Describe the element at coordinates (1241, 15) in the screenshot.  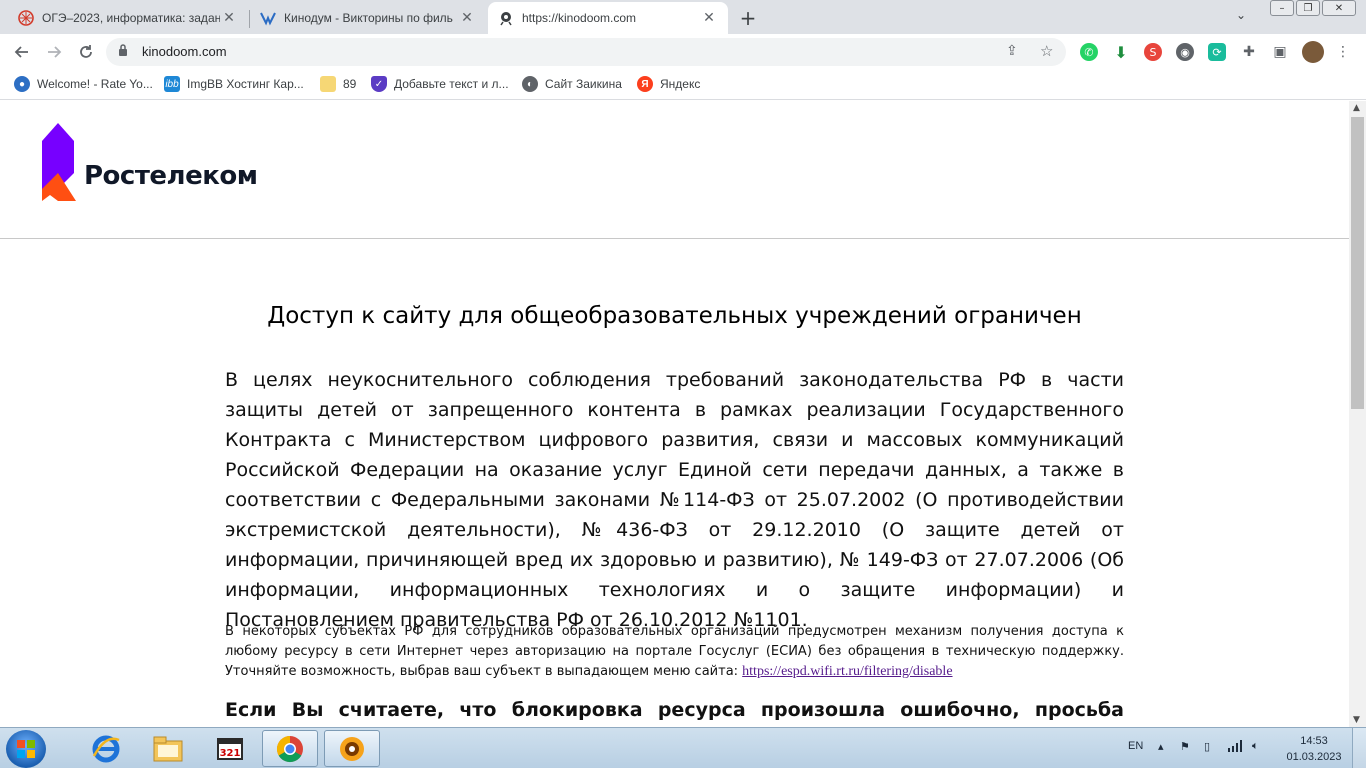
I see `chevron-down-icon: ⌄` at that location.